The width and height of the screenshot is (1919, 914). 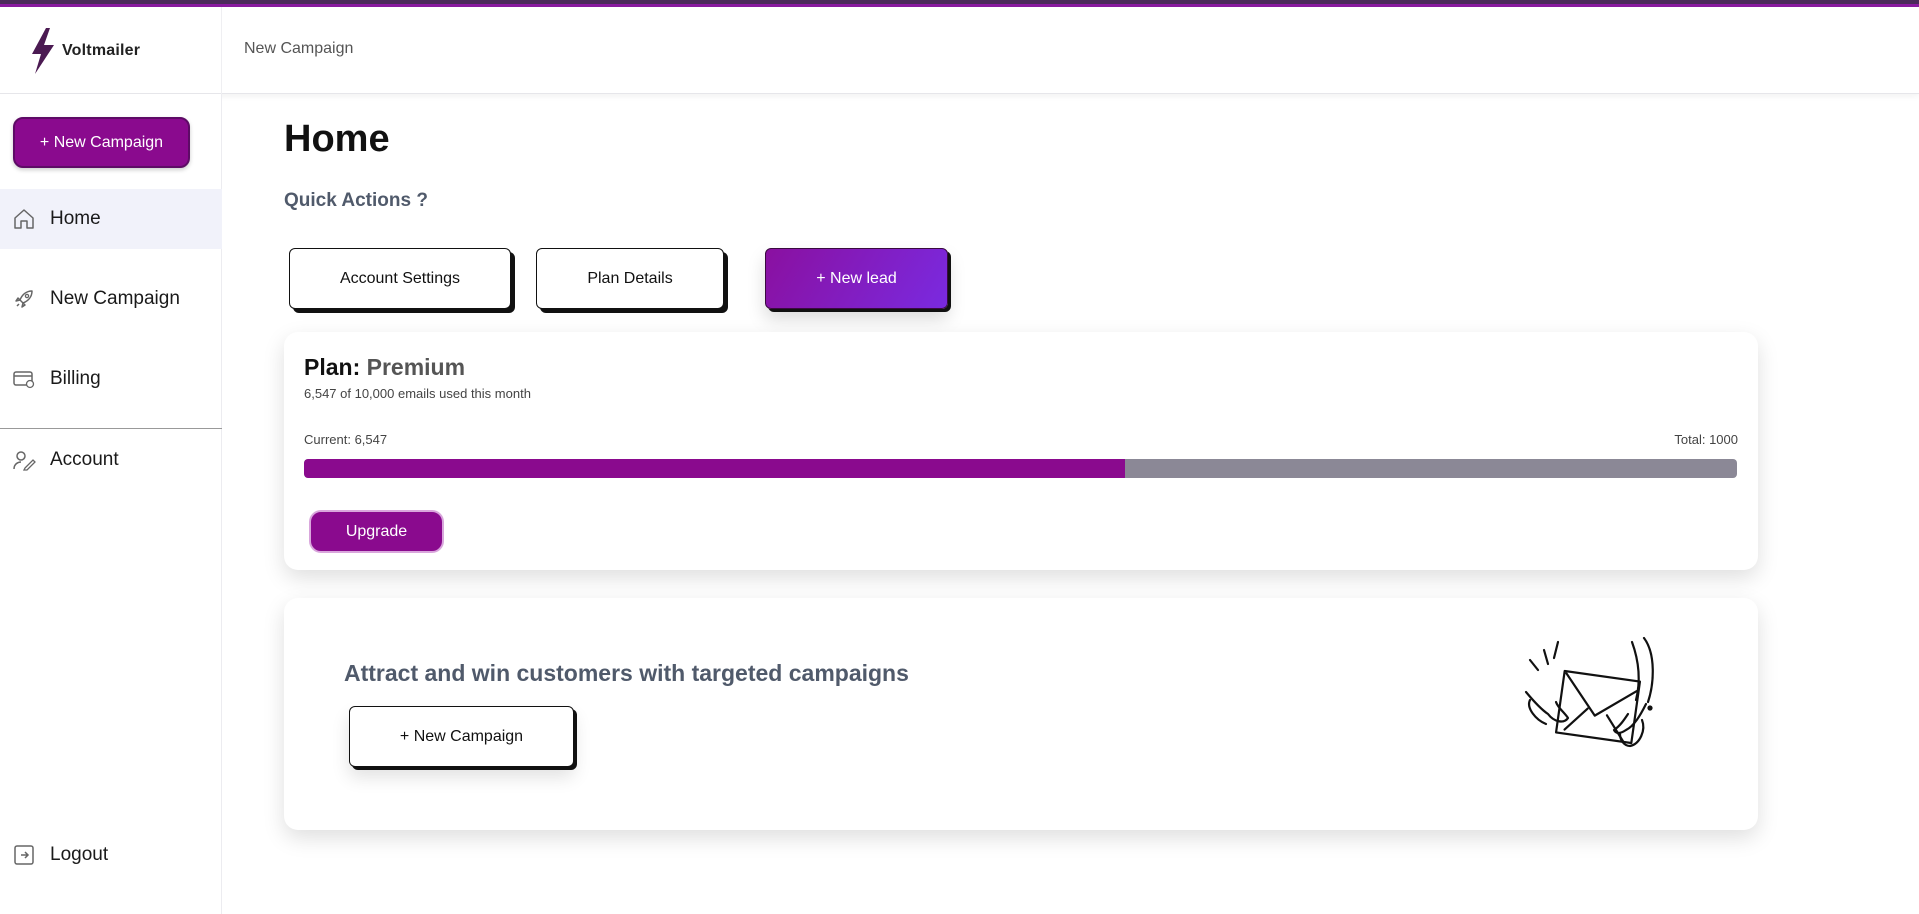 I want to click on envelope-hands-illustration, so click(x=1589, y=692).